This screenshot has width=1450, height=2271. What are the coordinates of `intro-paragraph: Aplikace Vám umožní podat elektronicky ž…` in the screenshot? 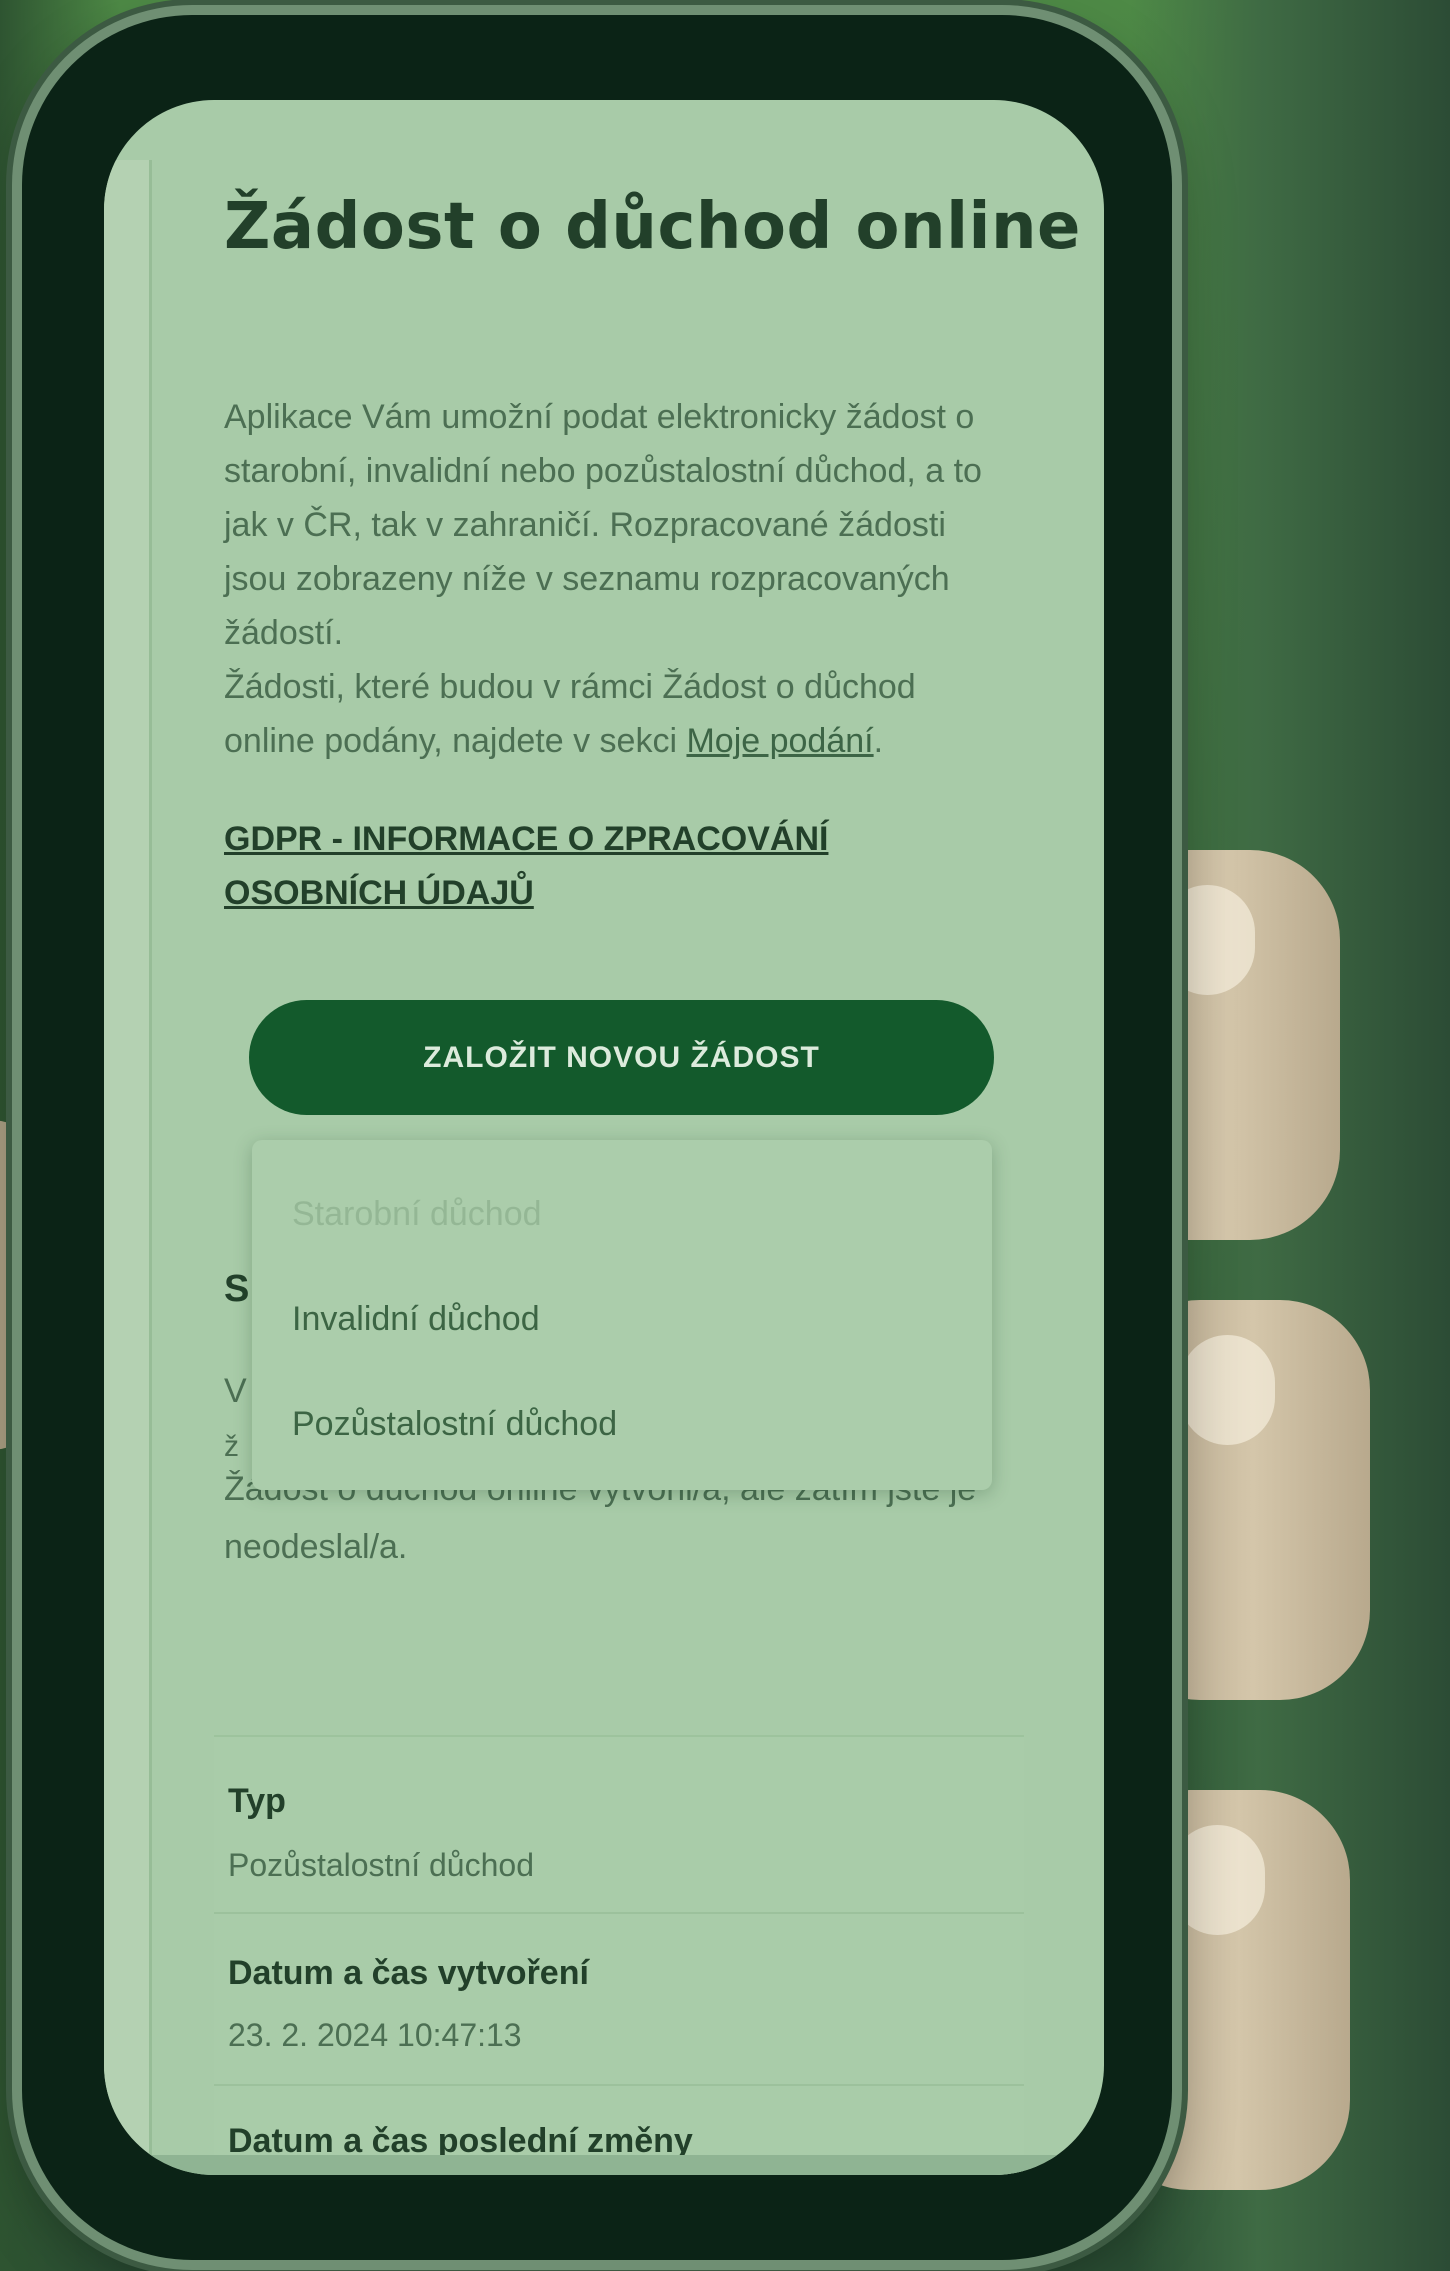 It's located at (614, 579).